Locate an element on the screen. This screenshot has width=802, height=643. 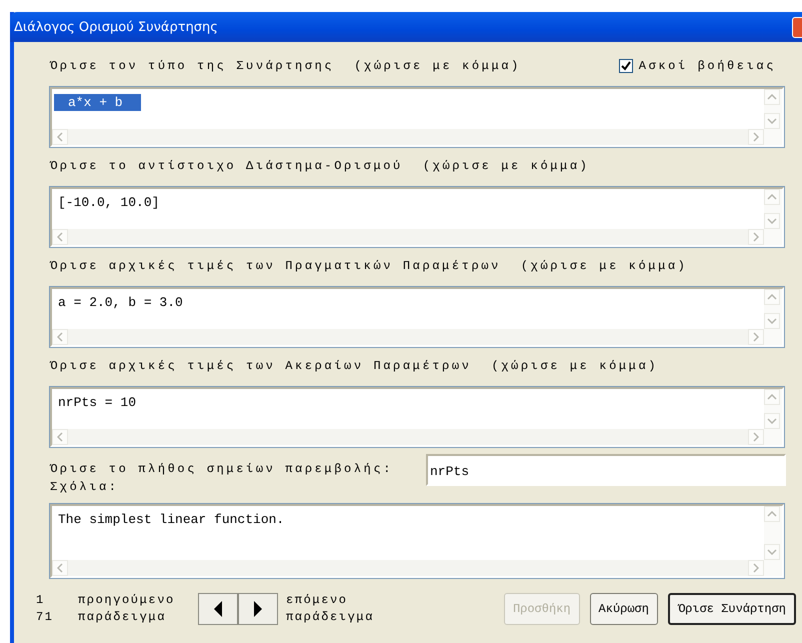
right-triangle-icon is located at coordinates (258, 609).